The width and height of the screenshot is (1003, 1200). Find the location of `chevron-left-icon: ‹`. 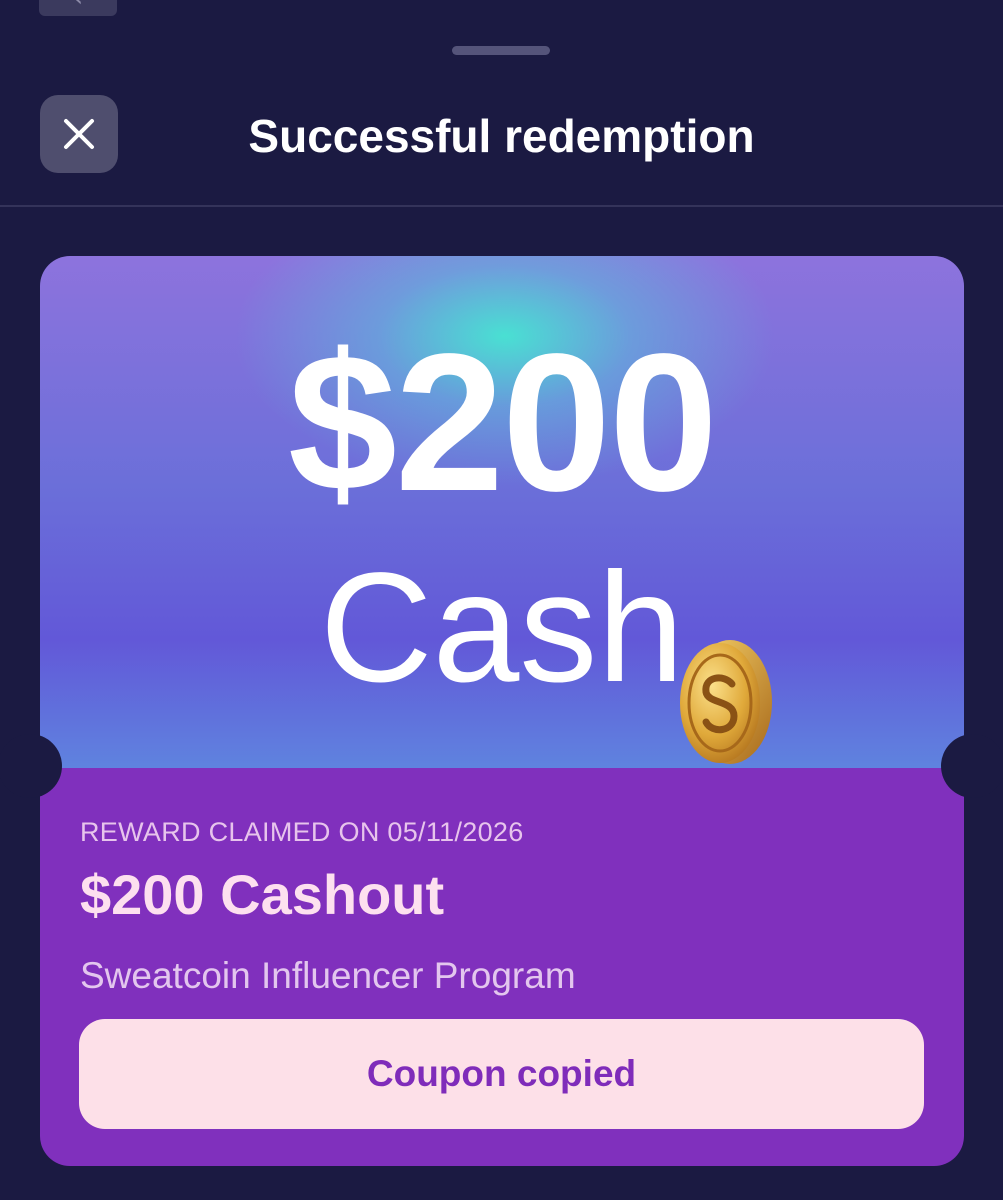

chevron-left-icon: ‹ is located at coordinates (78, 6).